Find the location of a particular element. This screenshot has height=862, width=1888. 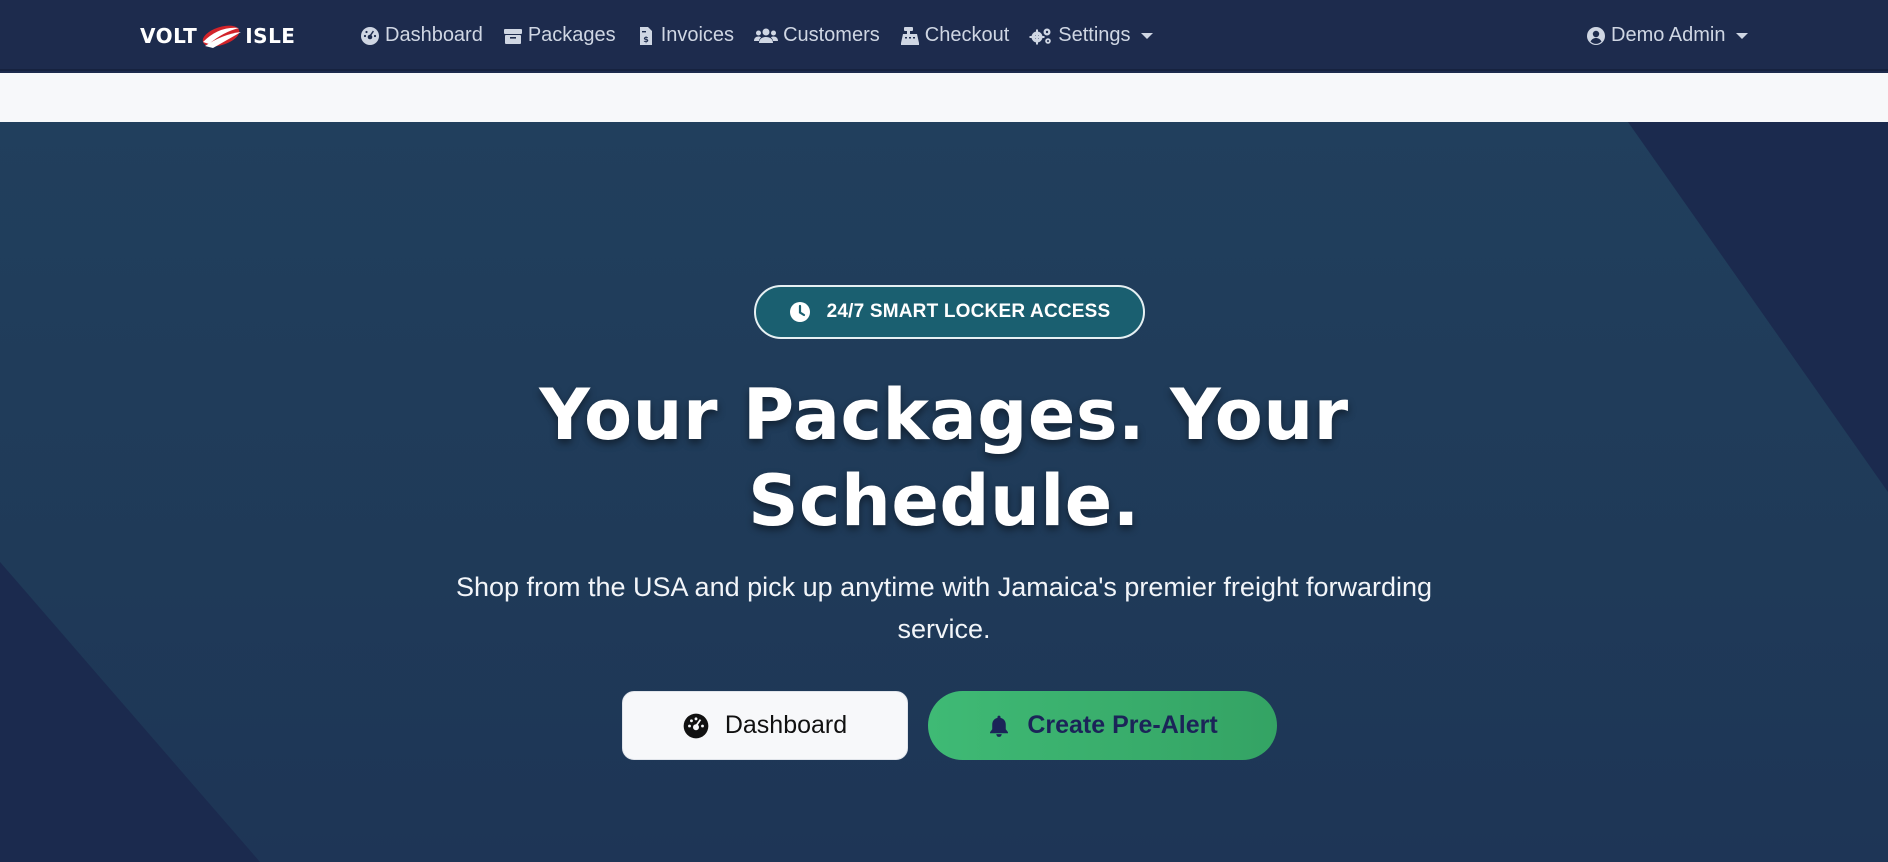

feature-badge: 24/7 SMART LOCKER ACCESS is located at coordinates (949, 312).